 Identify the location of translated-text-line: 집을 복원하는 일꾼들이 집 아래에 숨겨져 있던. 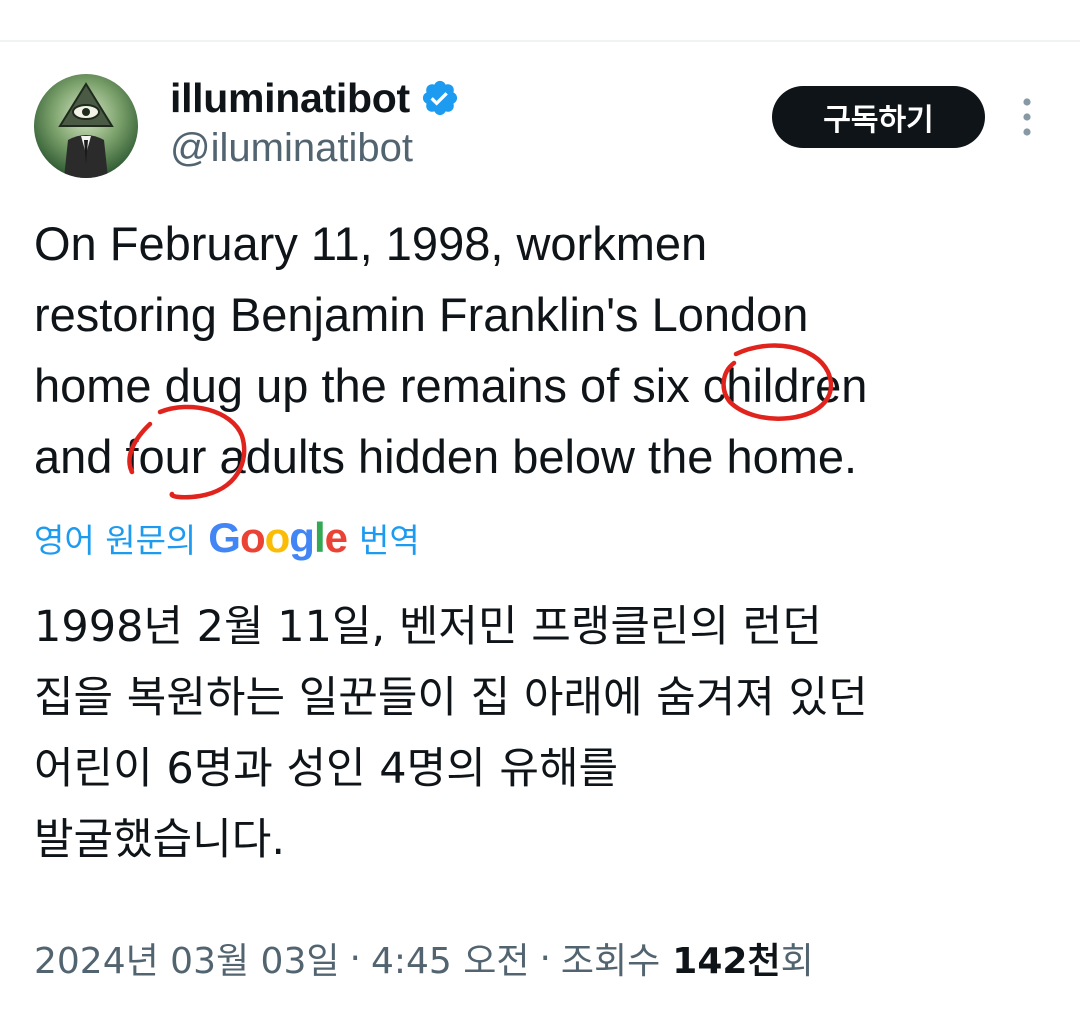
(451, 698).